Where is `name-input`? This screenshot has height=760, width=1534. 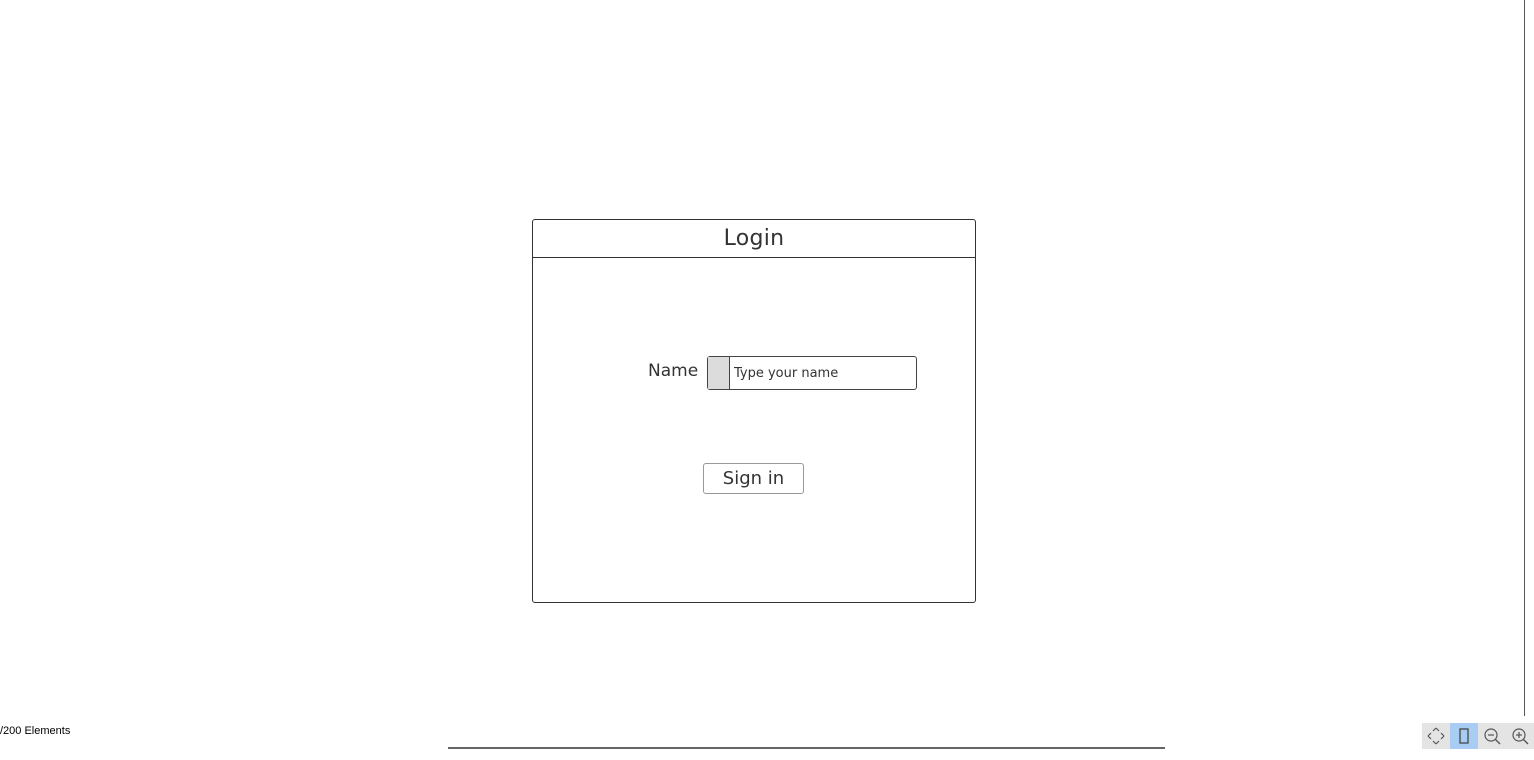
name-input is located at coordinates (823, 373).